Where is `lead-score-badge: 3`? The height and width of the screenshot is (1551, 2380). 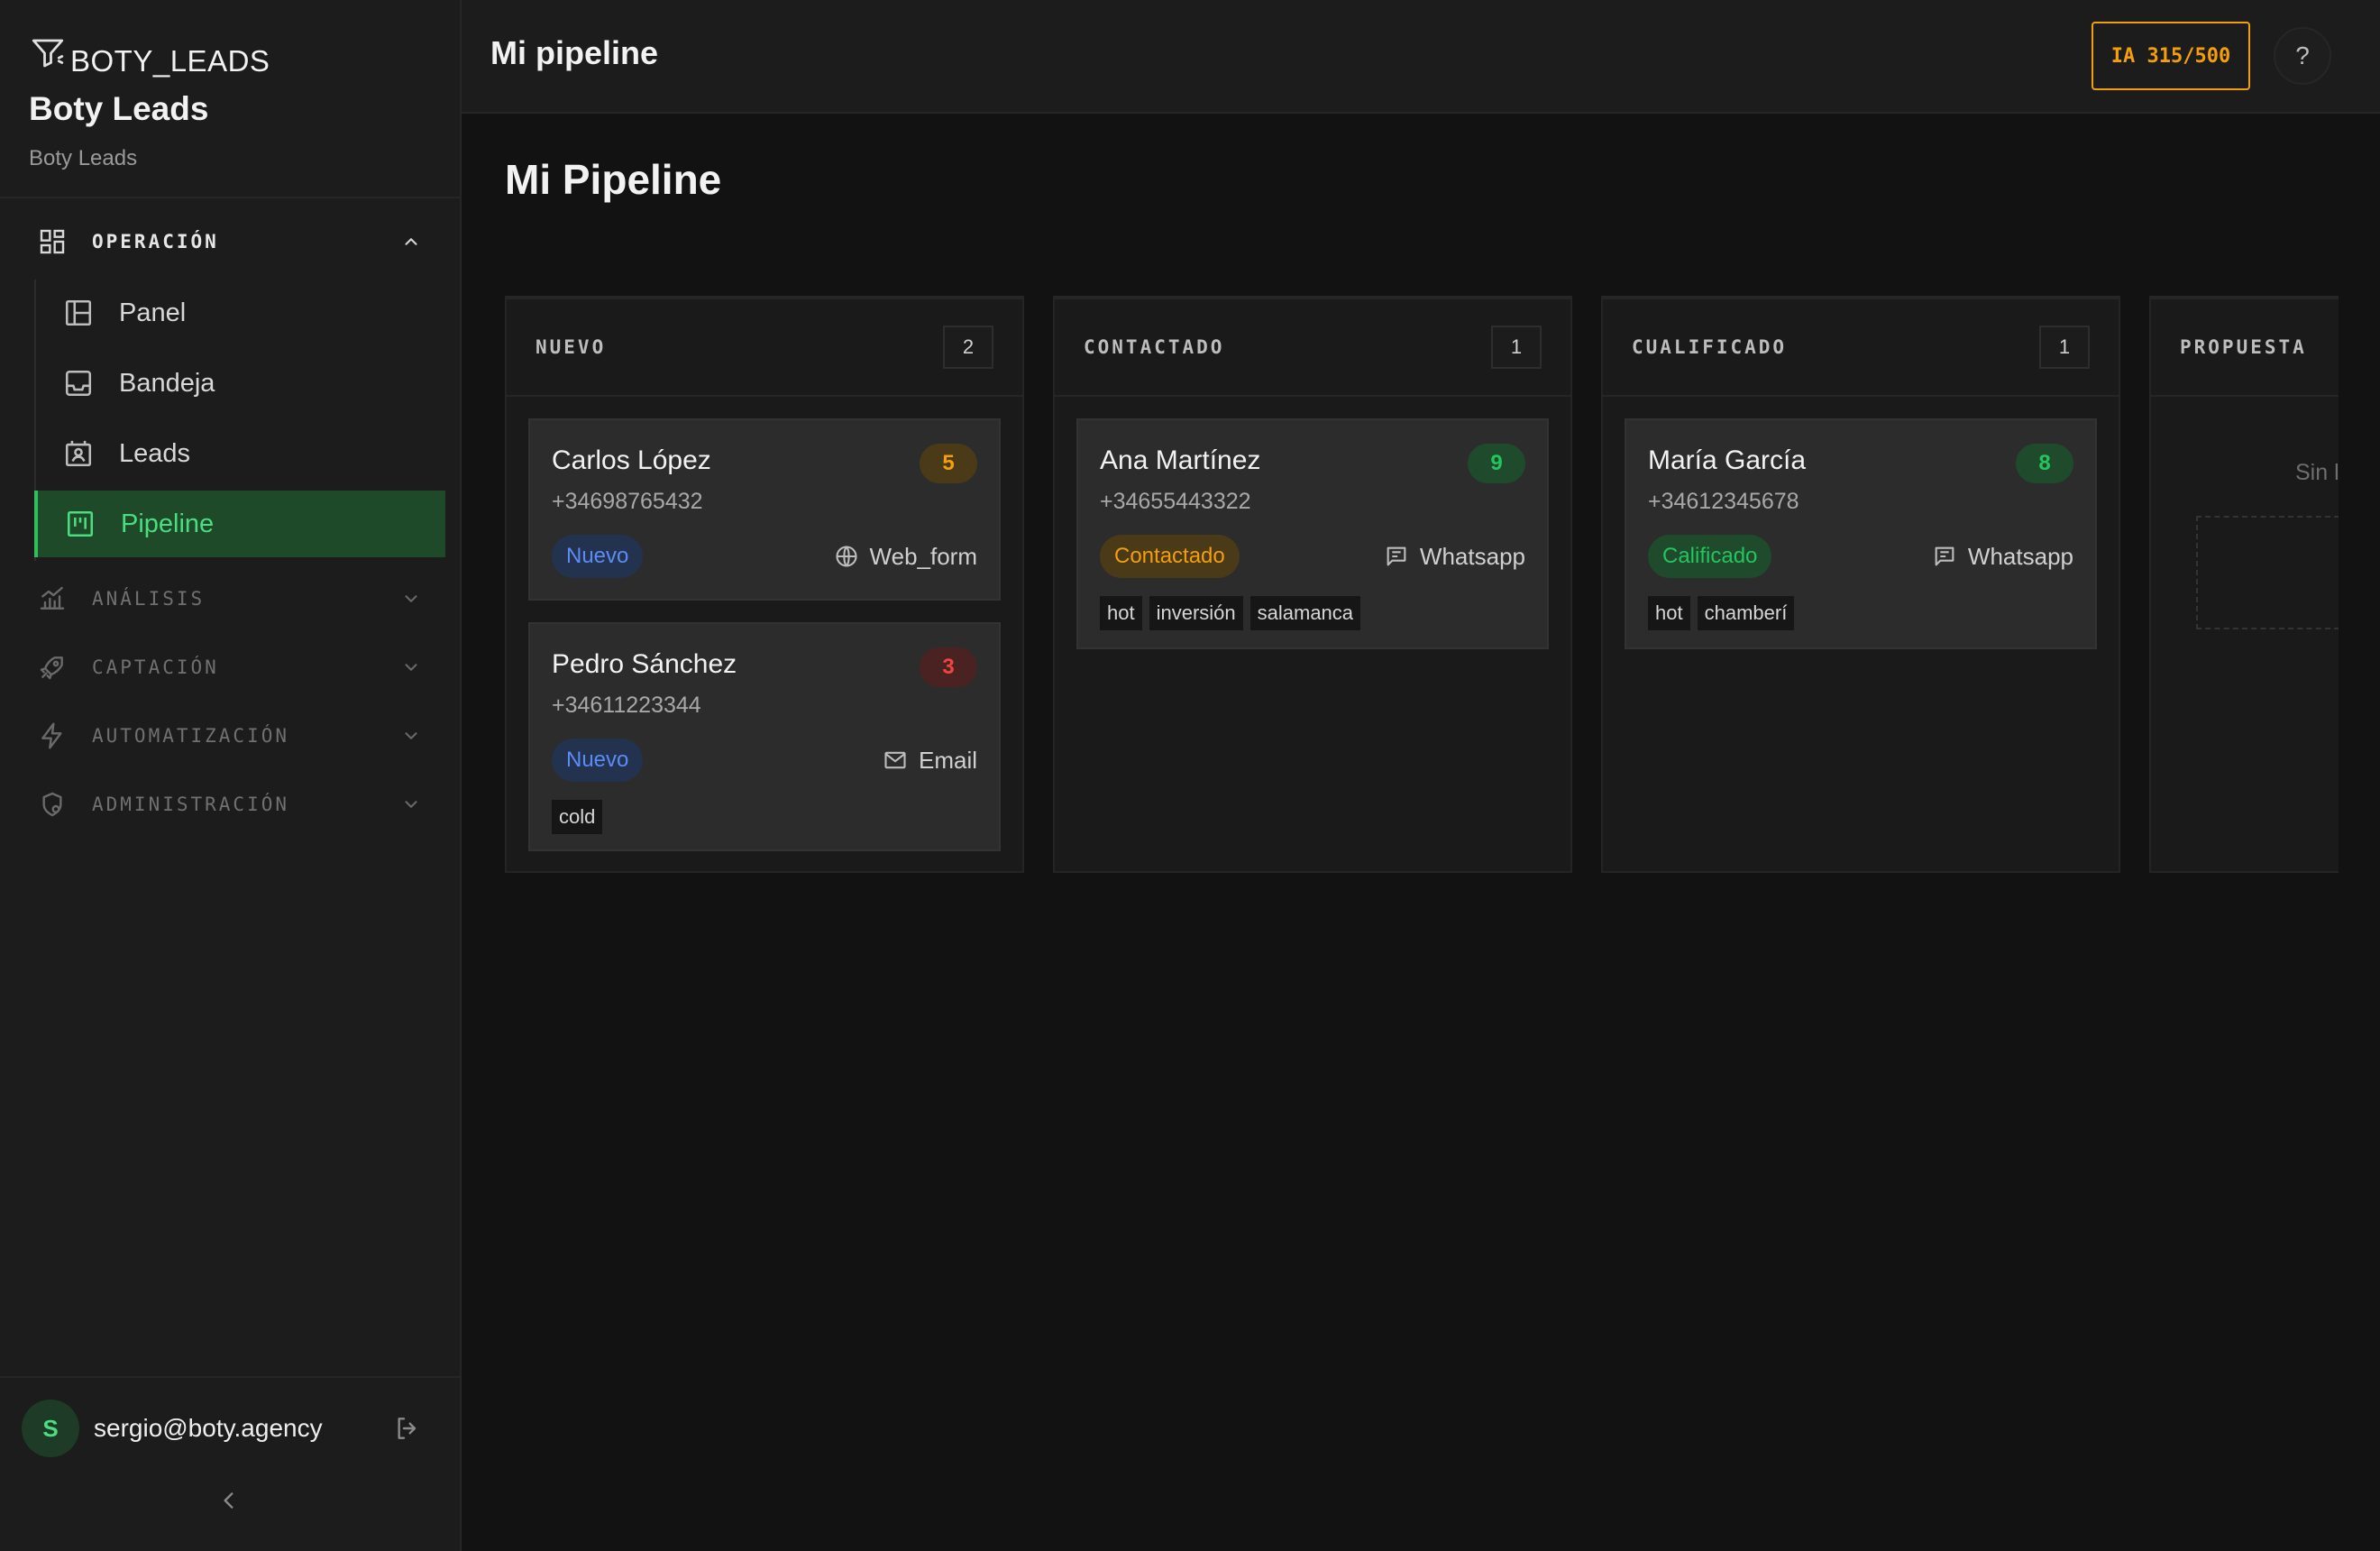 lead-score-badge: 3 is located at coordinates (949, 667).